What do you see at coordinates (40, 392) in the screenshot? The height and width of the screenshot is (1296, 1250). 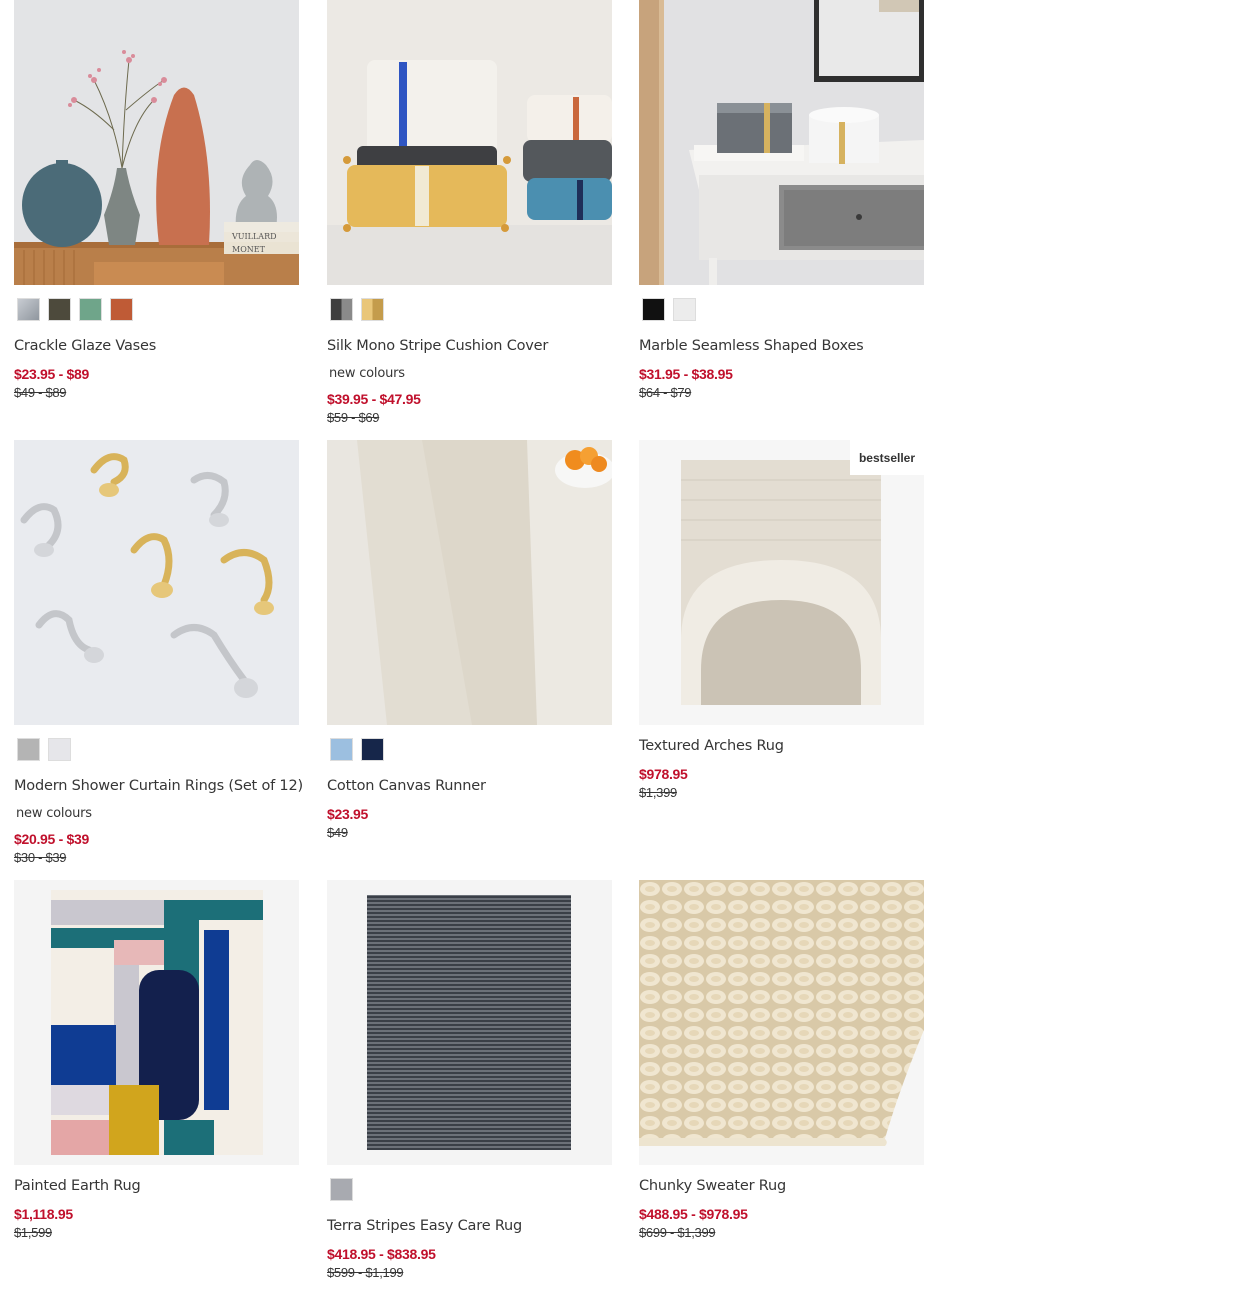 I see `original-price: $49 - $89` at bounding box center [40, 392].